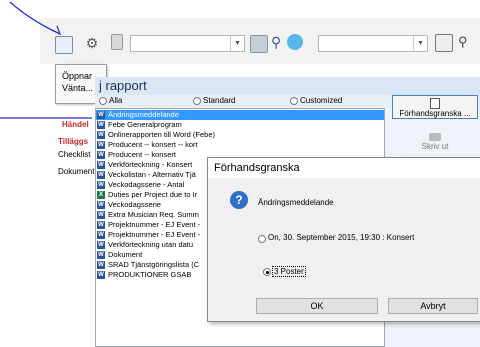  Describe the element at coordinates (153, 194) in the screenshot. I see `list-item-label: Duties per Project due to Ir` at that location.